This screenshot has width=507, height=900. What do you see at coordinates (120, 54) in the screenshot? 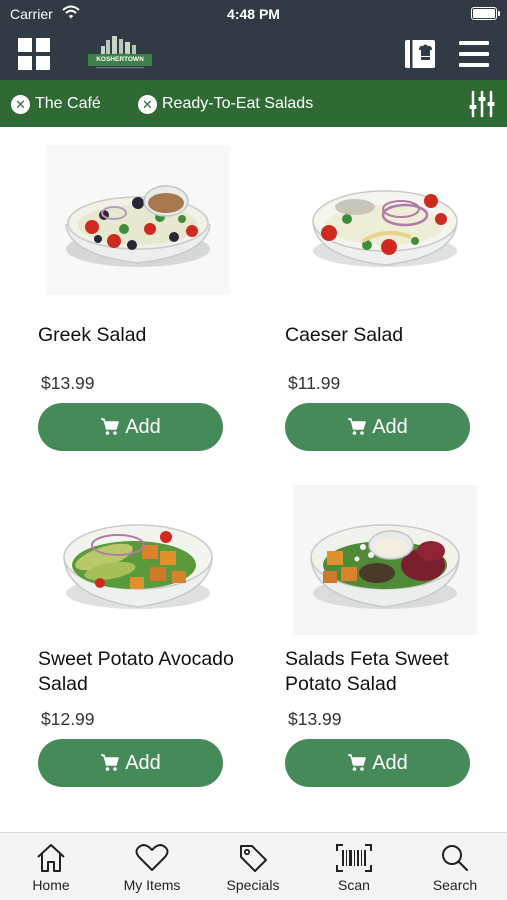
I see `koshertown-logo: KOSHERTOWN` at bounding box center [120, 54].